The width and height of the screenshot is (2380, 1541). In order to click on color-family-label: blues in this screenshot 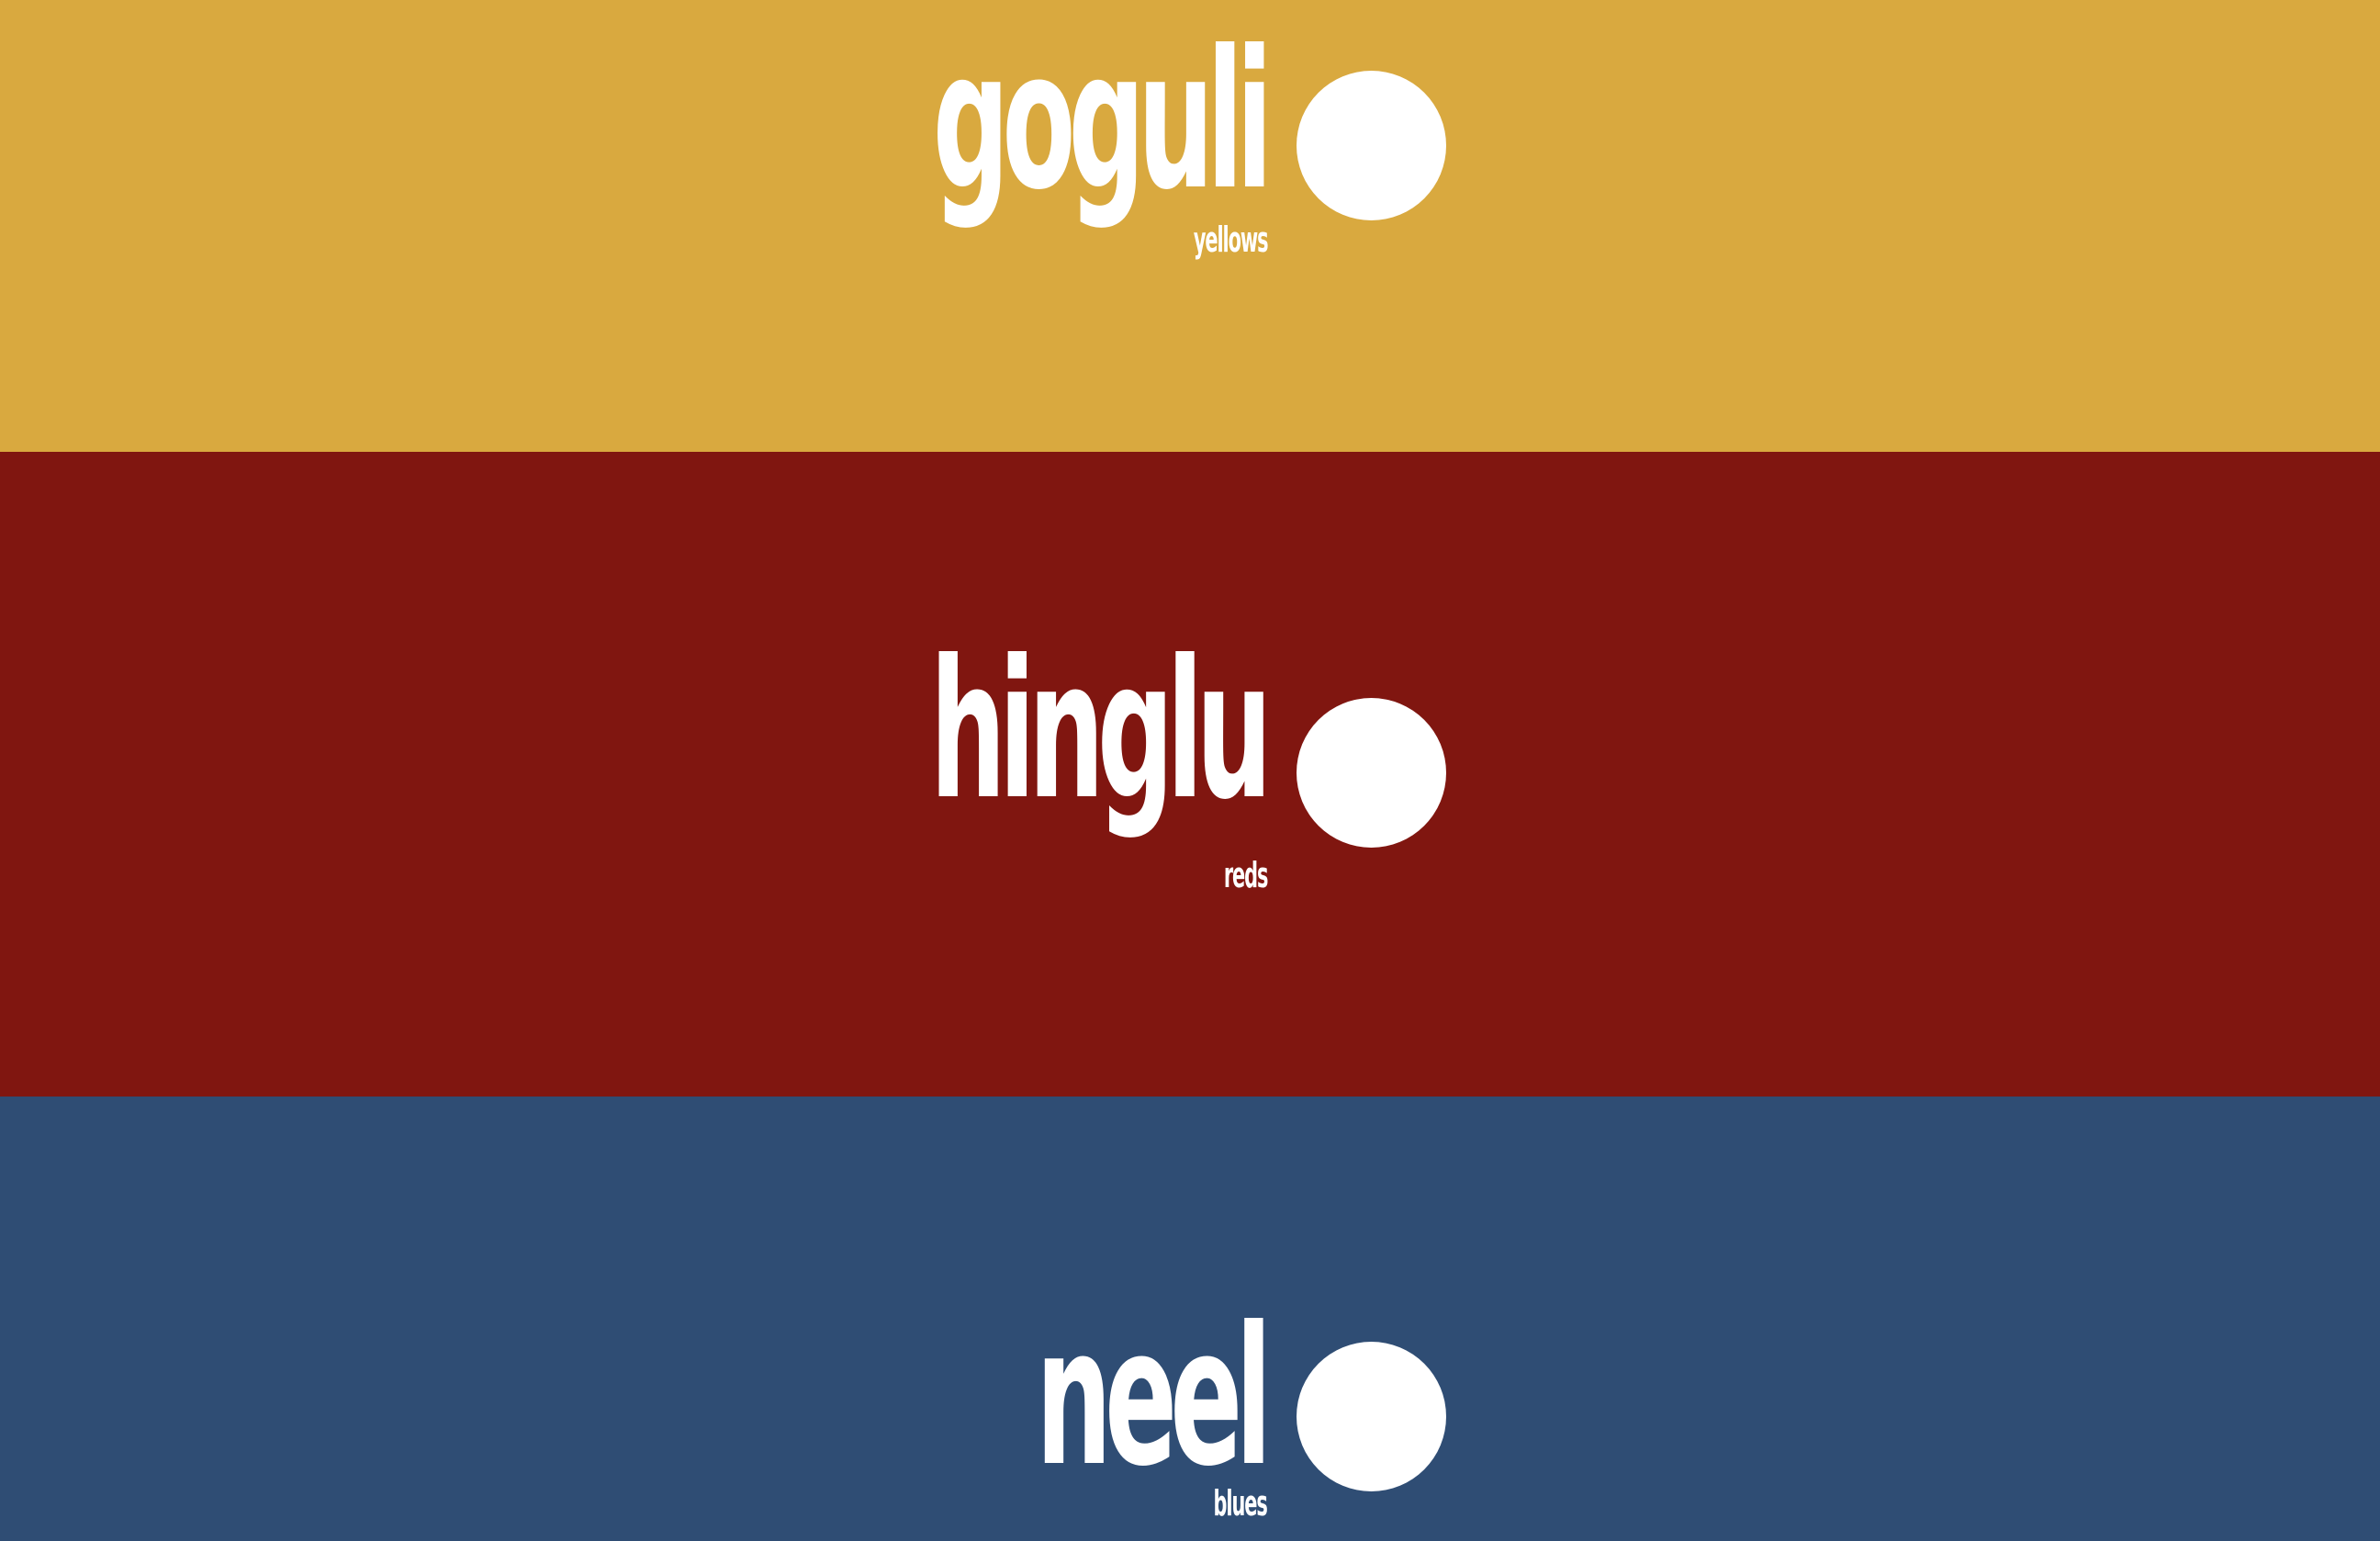, I will do `click(1240, 1503)`.